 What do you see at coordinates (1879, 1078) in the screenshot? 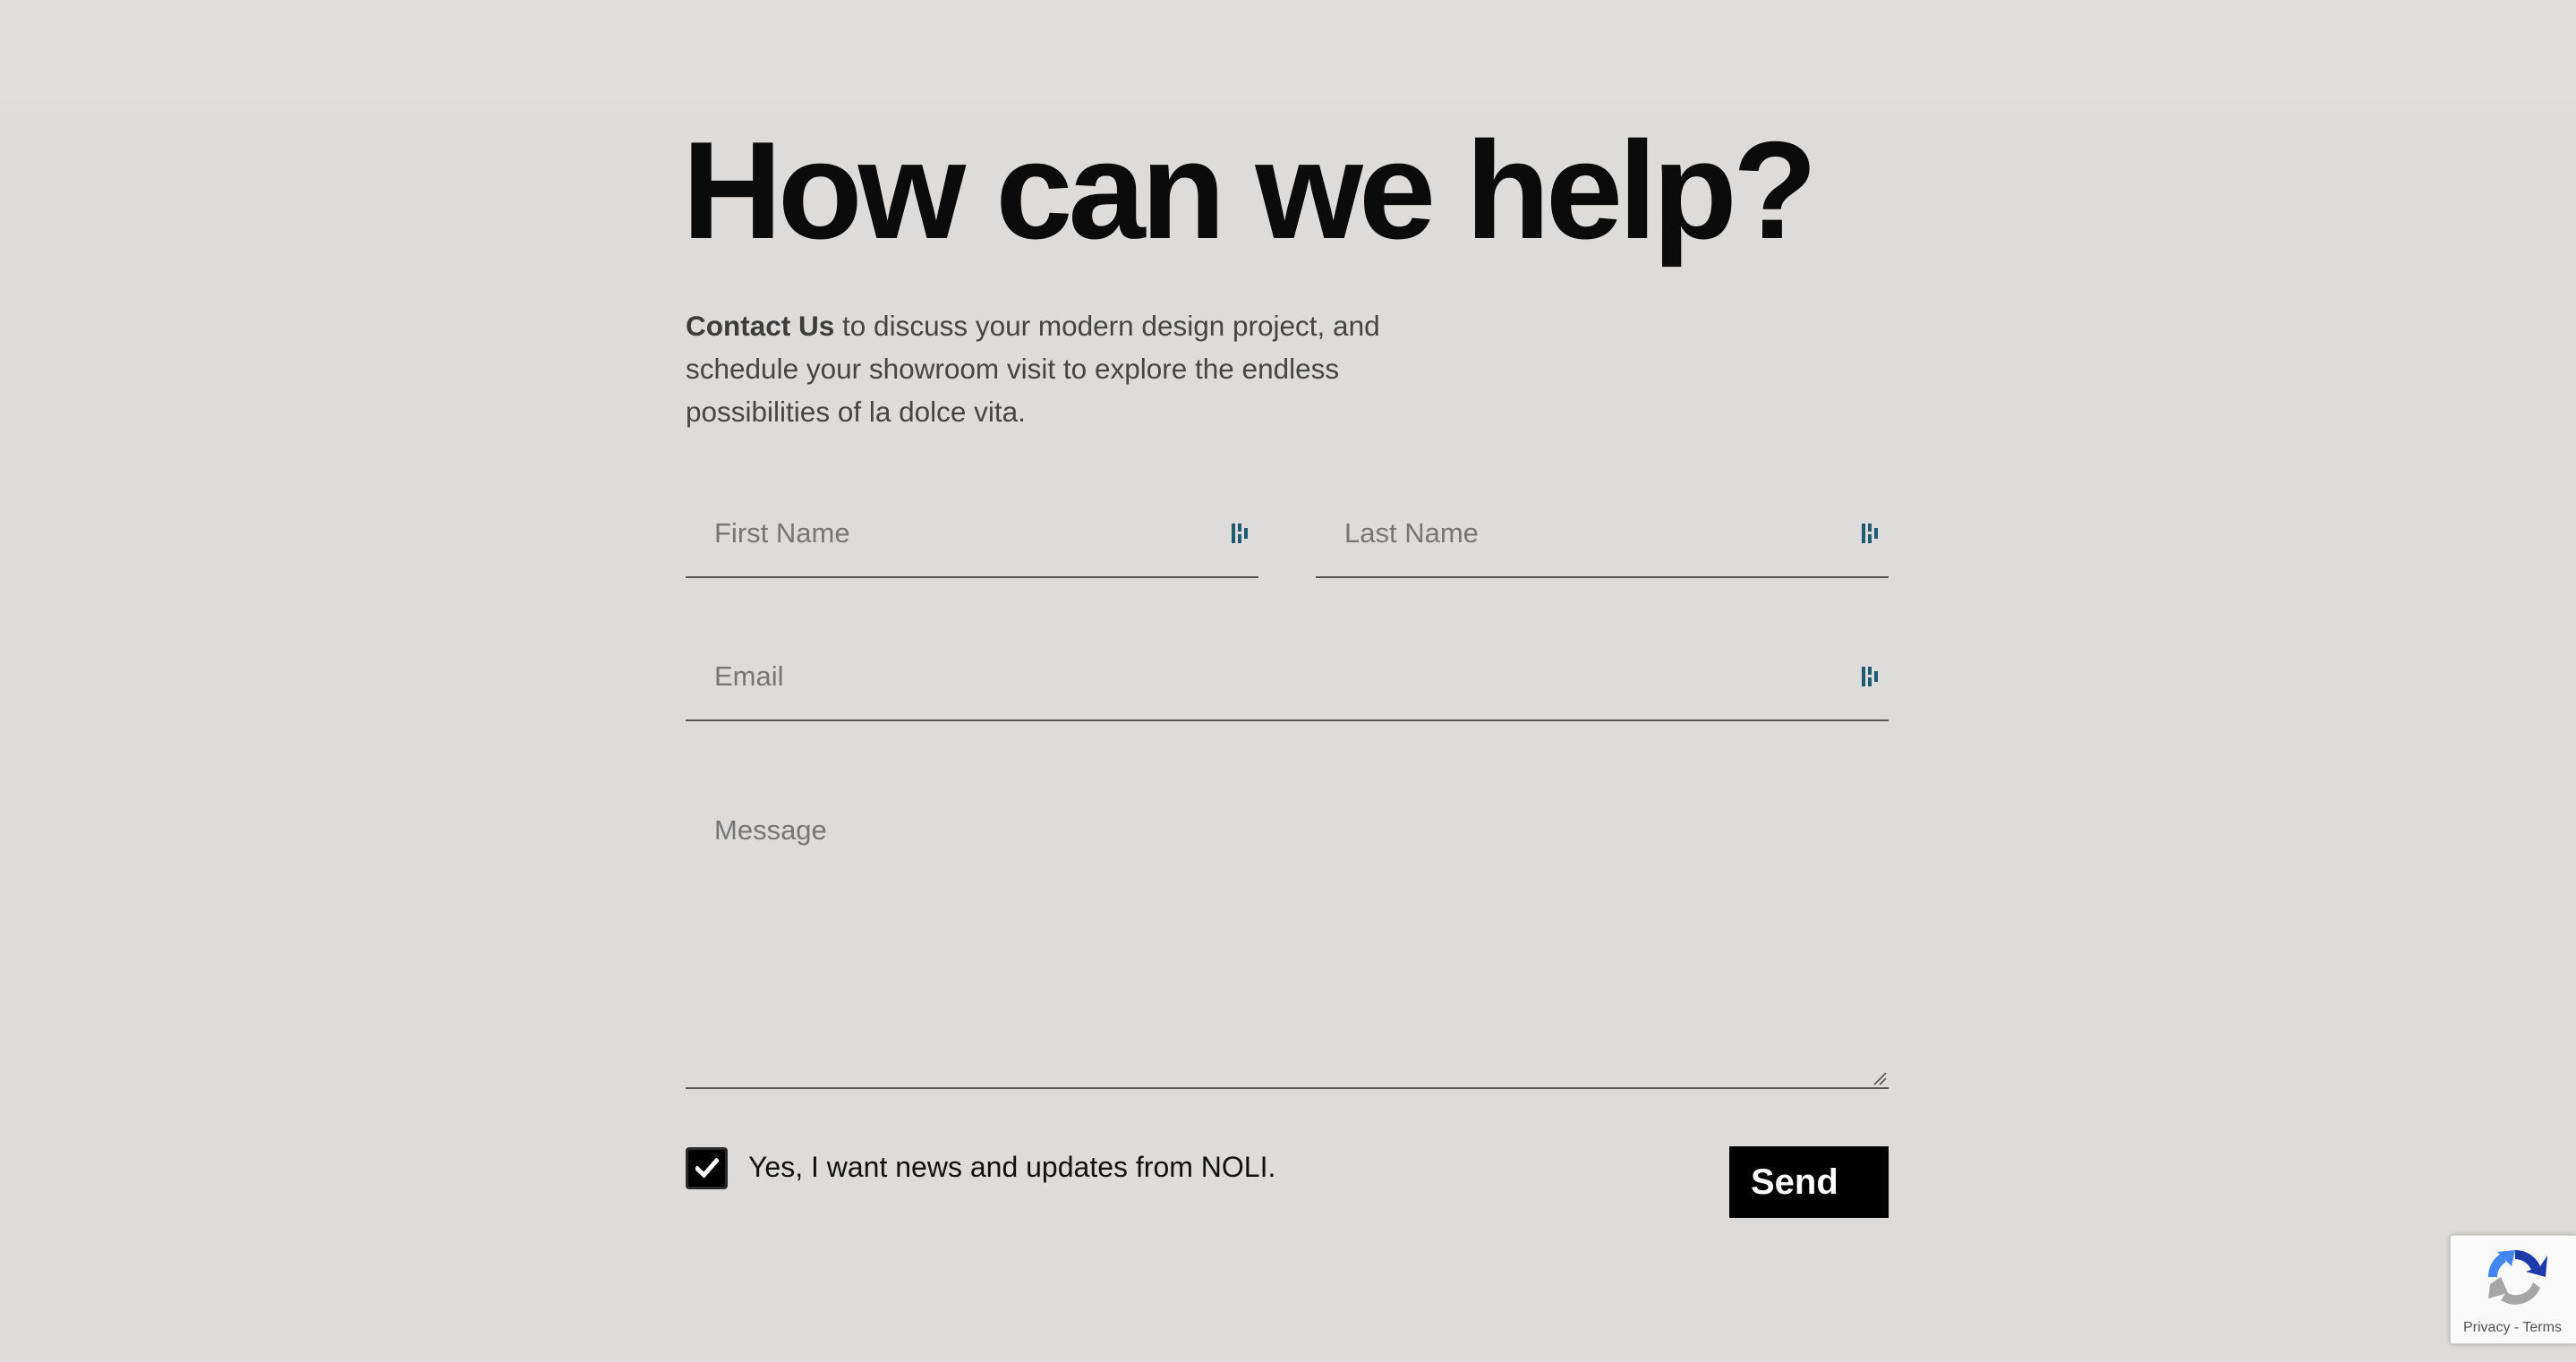
I see `resize-grip-icon` at bounding box center [1879, 1078].